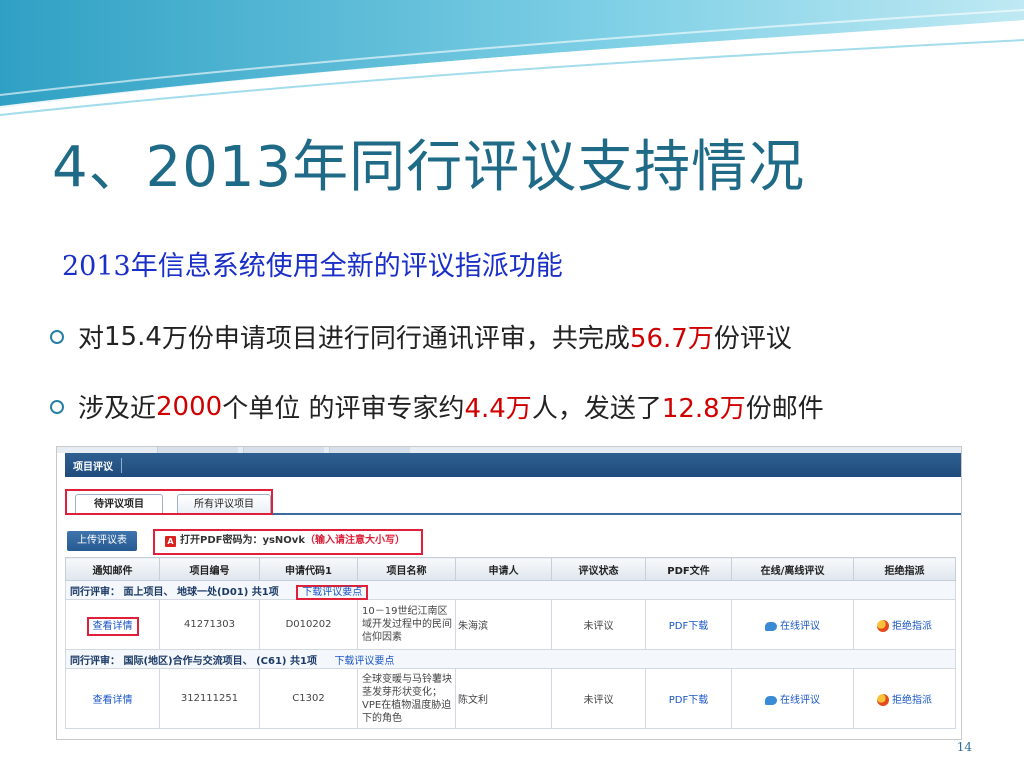 Image resolution: width=1024 pixels, height=768 pixels. Describe the element at coordinates (510, 659) in the screenshot. I see `group-row: 同行评审： 国际(地区)合作与交流项目、 (C61) 共1项 下载评议要点` at that location.